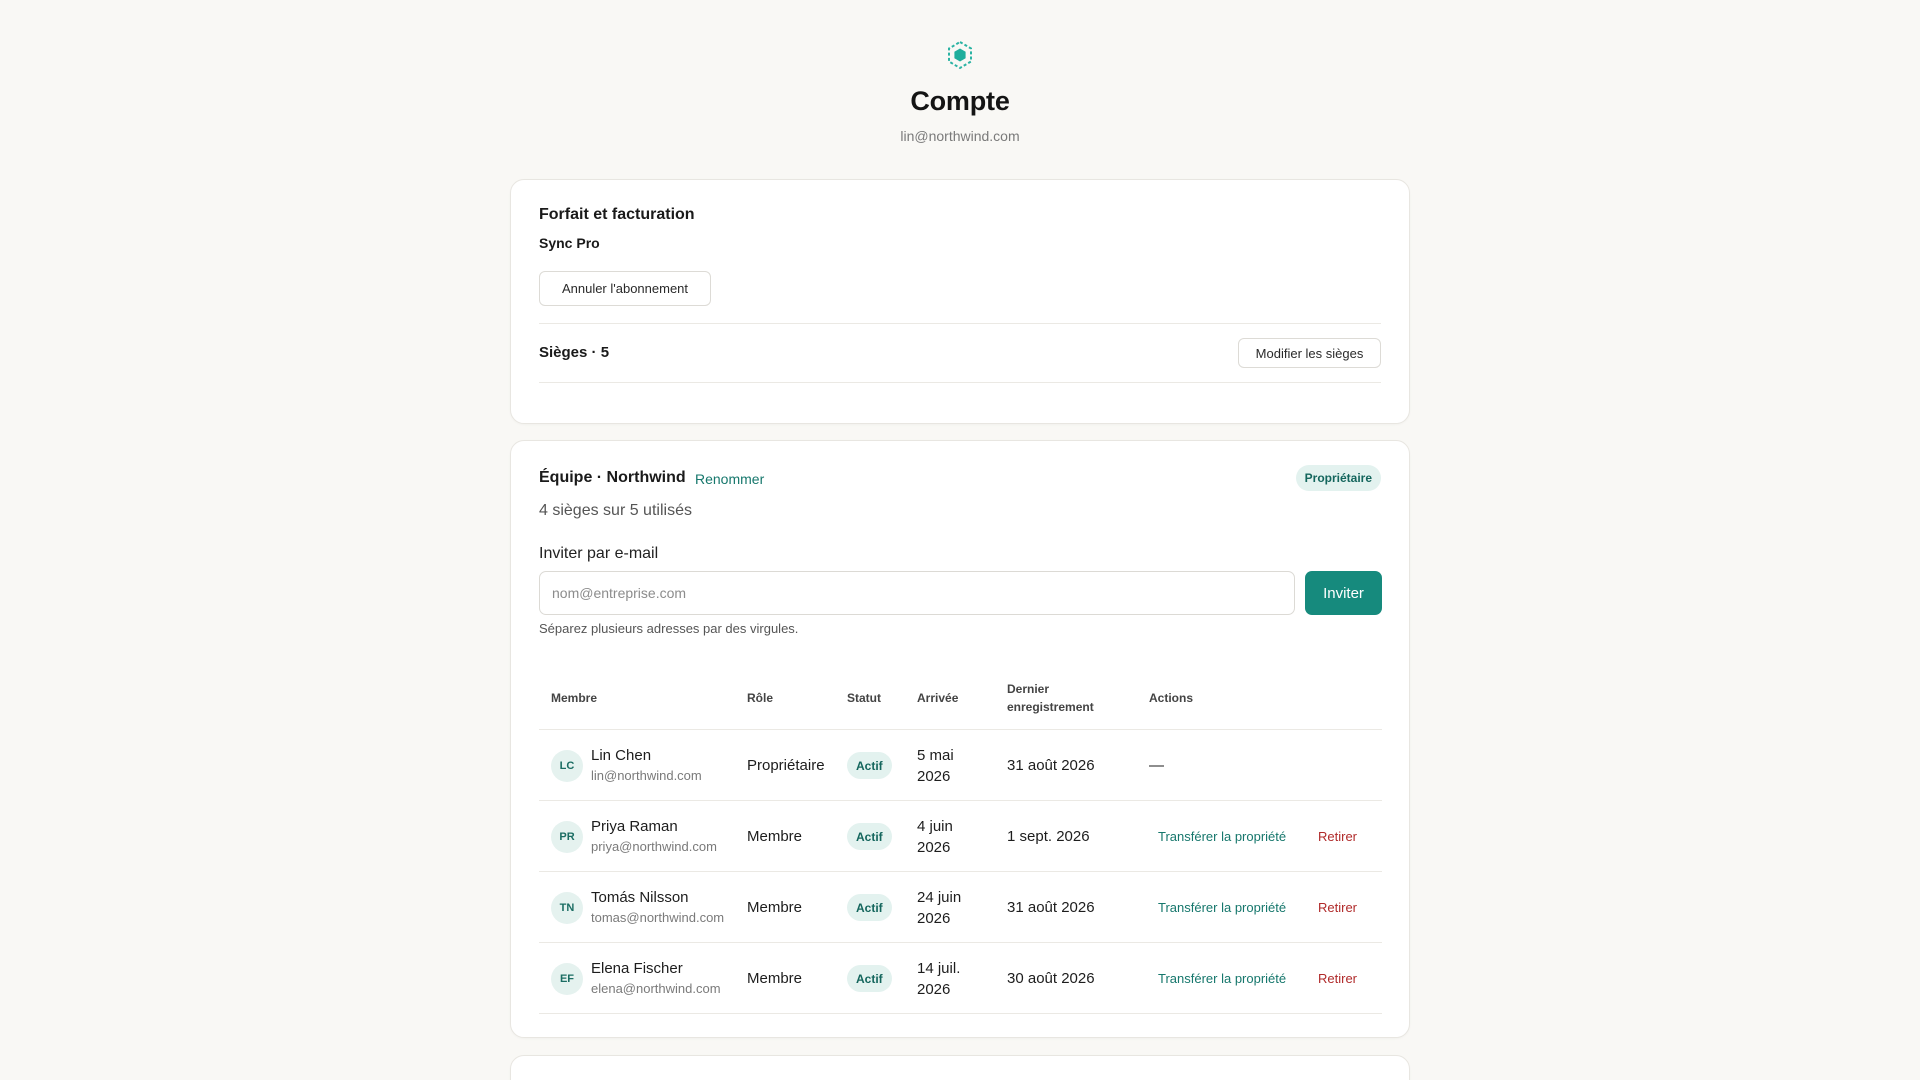 The image size is (1920, 1080). Describe the element at coordinates (654, 846) in the screenshot. I see `member-email: priya@northwind.com` at that location.